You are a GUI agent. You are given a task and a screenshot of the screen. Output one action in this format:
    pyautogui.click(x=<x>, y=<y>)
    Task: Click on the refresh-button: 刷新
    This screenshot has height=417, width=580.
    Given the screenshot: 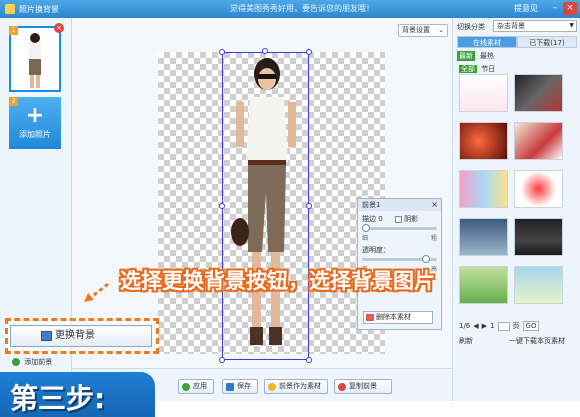 What is the action you would take?
    pyautogui.click(x=466, y=341)
    